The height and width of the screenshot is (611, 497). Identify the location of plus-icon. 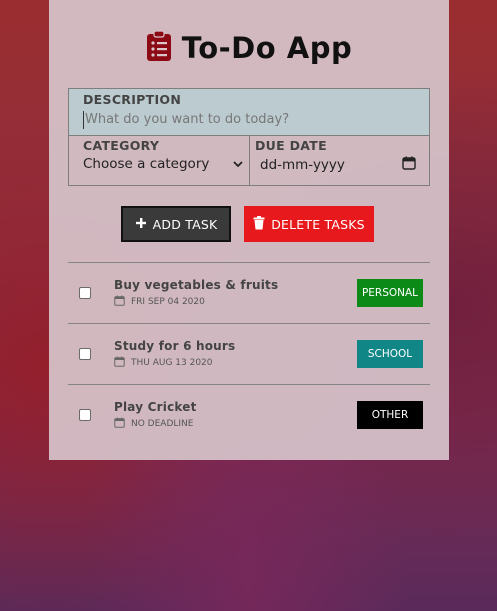
(141, 224).